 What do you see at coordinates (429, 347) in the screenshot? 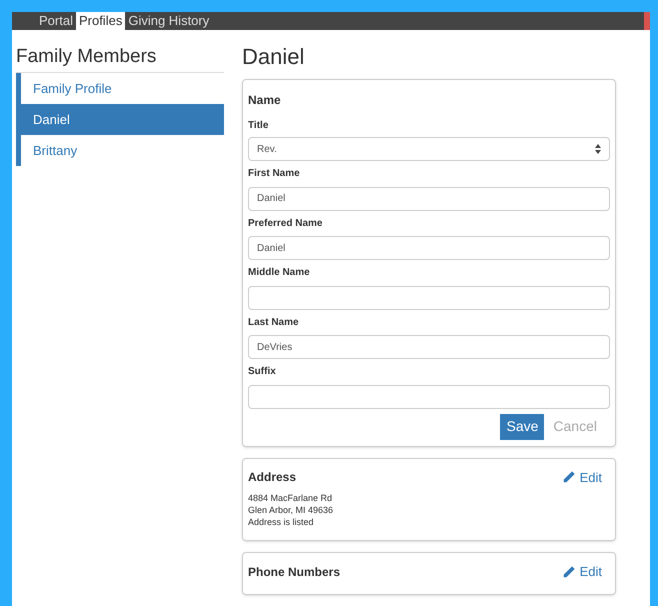
I see `text-field: DeVries` at bounding box center [429, 347].